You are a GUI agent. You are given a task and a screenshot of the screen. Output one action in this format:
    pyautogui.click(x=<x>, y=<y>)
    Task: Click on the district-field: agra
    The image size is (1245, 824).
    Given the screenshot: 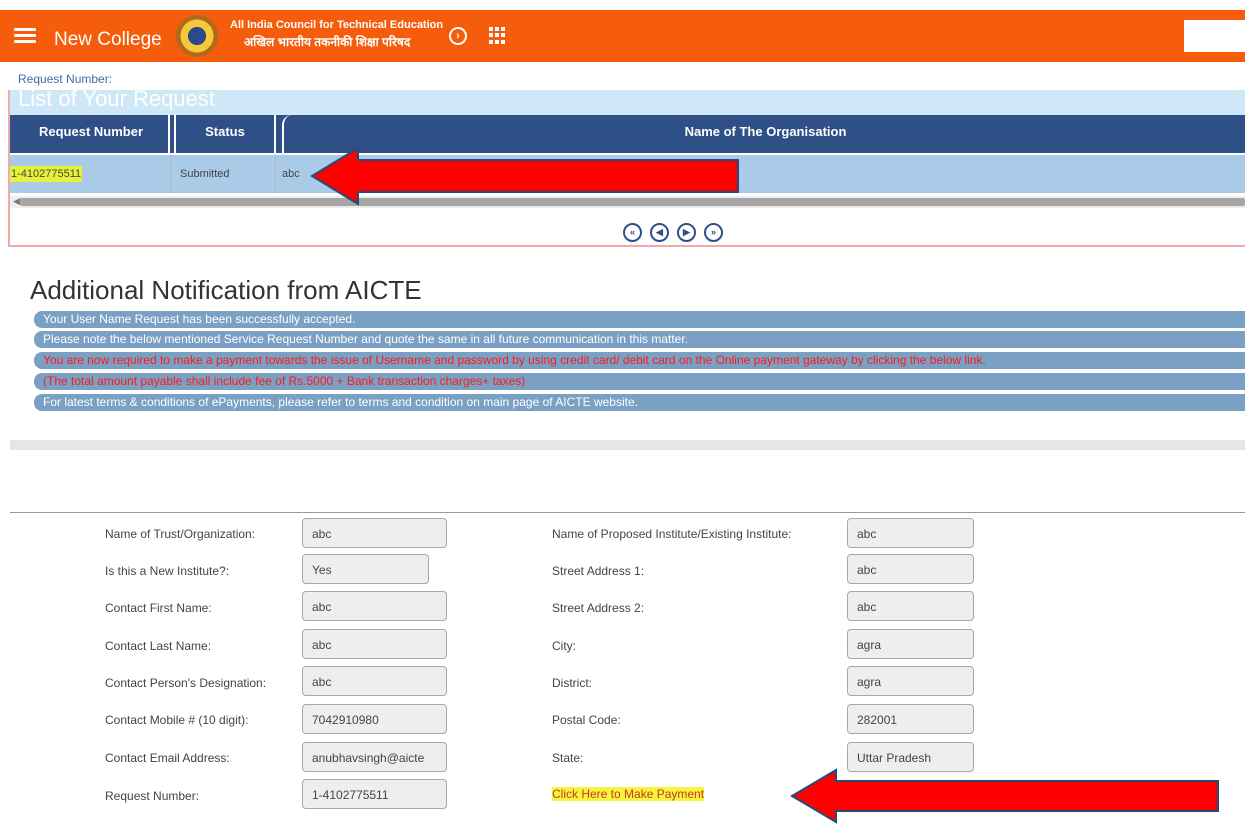 What is the action you would take?
    pyautogui.click(x=910, y=681)
    